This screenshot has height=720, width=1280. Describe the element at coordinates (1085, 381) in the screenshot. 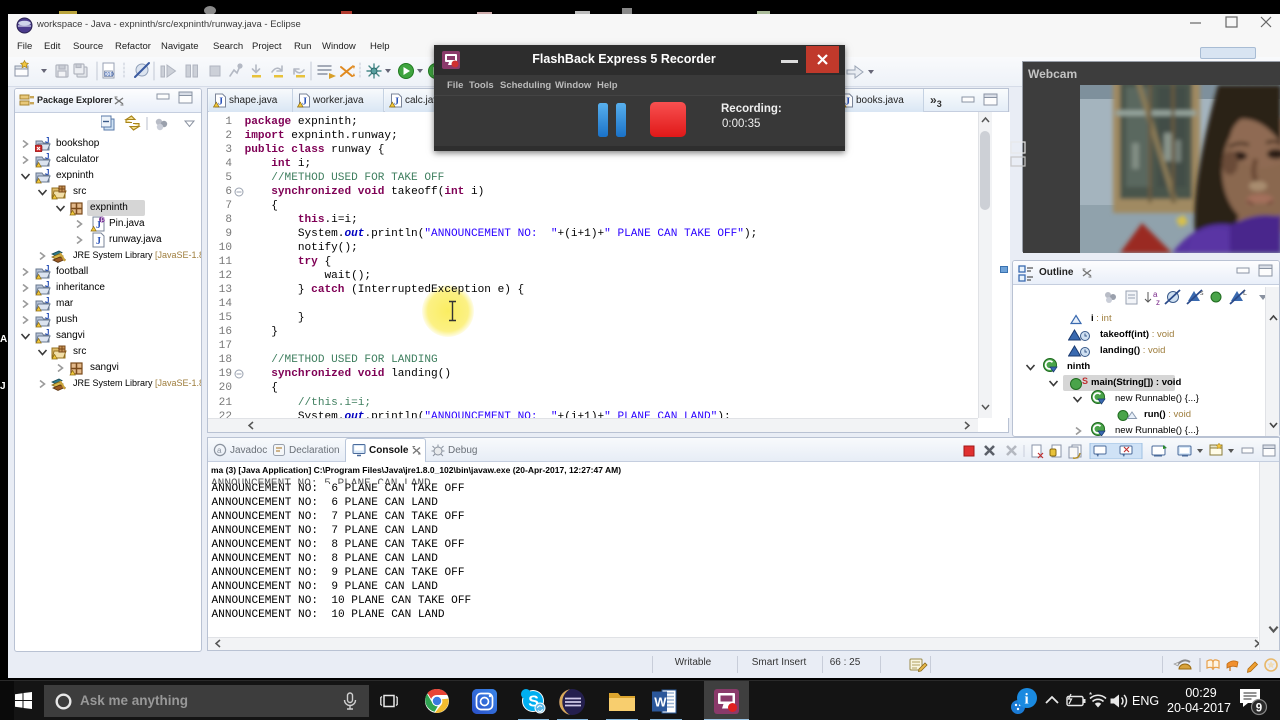

I see `svg-text: S` at that location.